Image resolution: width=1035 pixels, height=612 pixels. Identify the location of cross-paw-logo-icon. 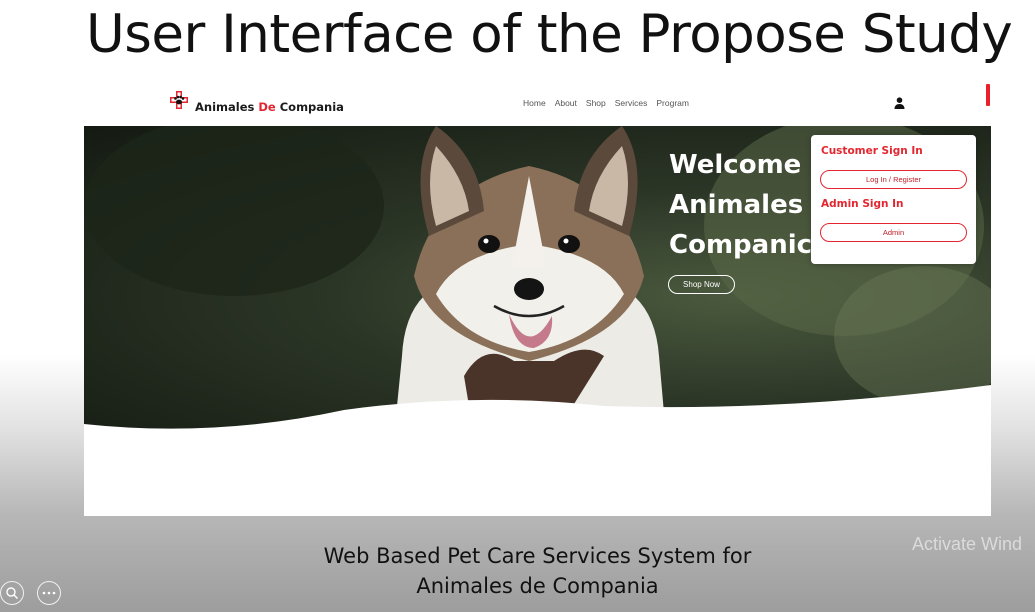
(179, 103).